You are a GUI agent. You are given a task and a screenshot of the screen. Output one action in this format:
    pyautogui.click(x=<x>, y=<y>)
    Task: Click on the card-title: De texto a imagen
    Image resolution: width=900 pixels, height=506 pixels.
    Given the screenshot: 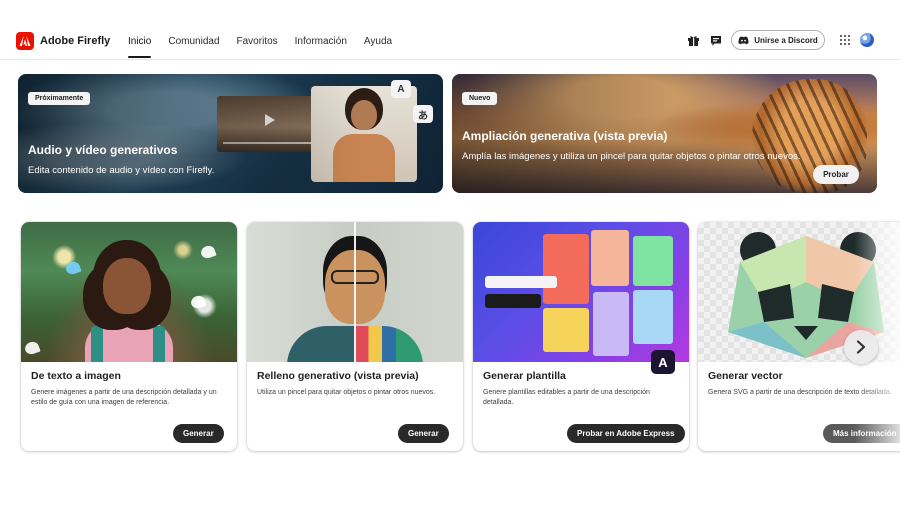 What is the action you would take?
    pyautogui.click(x=76, y=376)
    